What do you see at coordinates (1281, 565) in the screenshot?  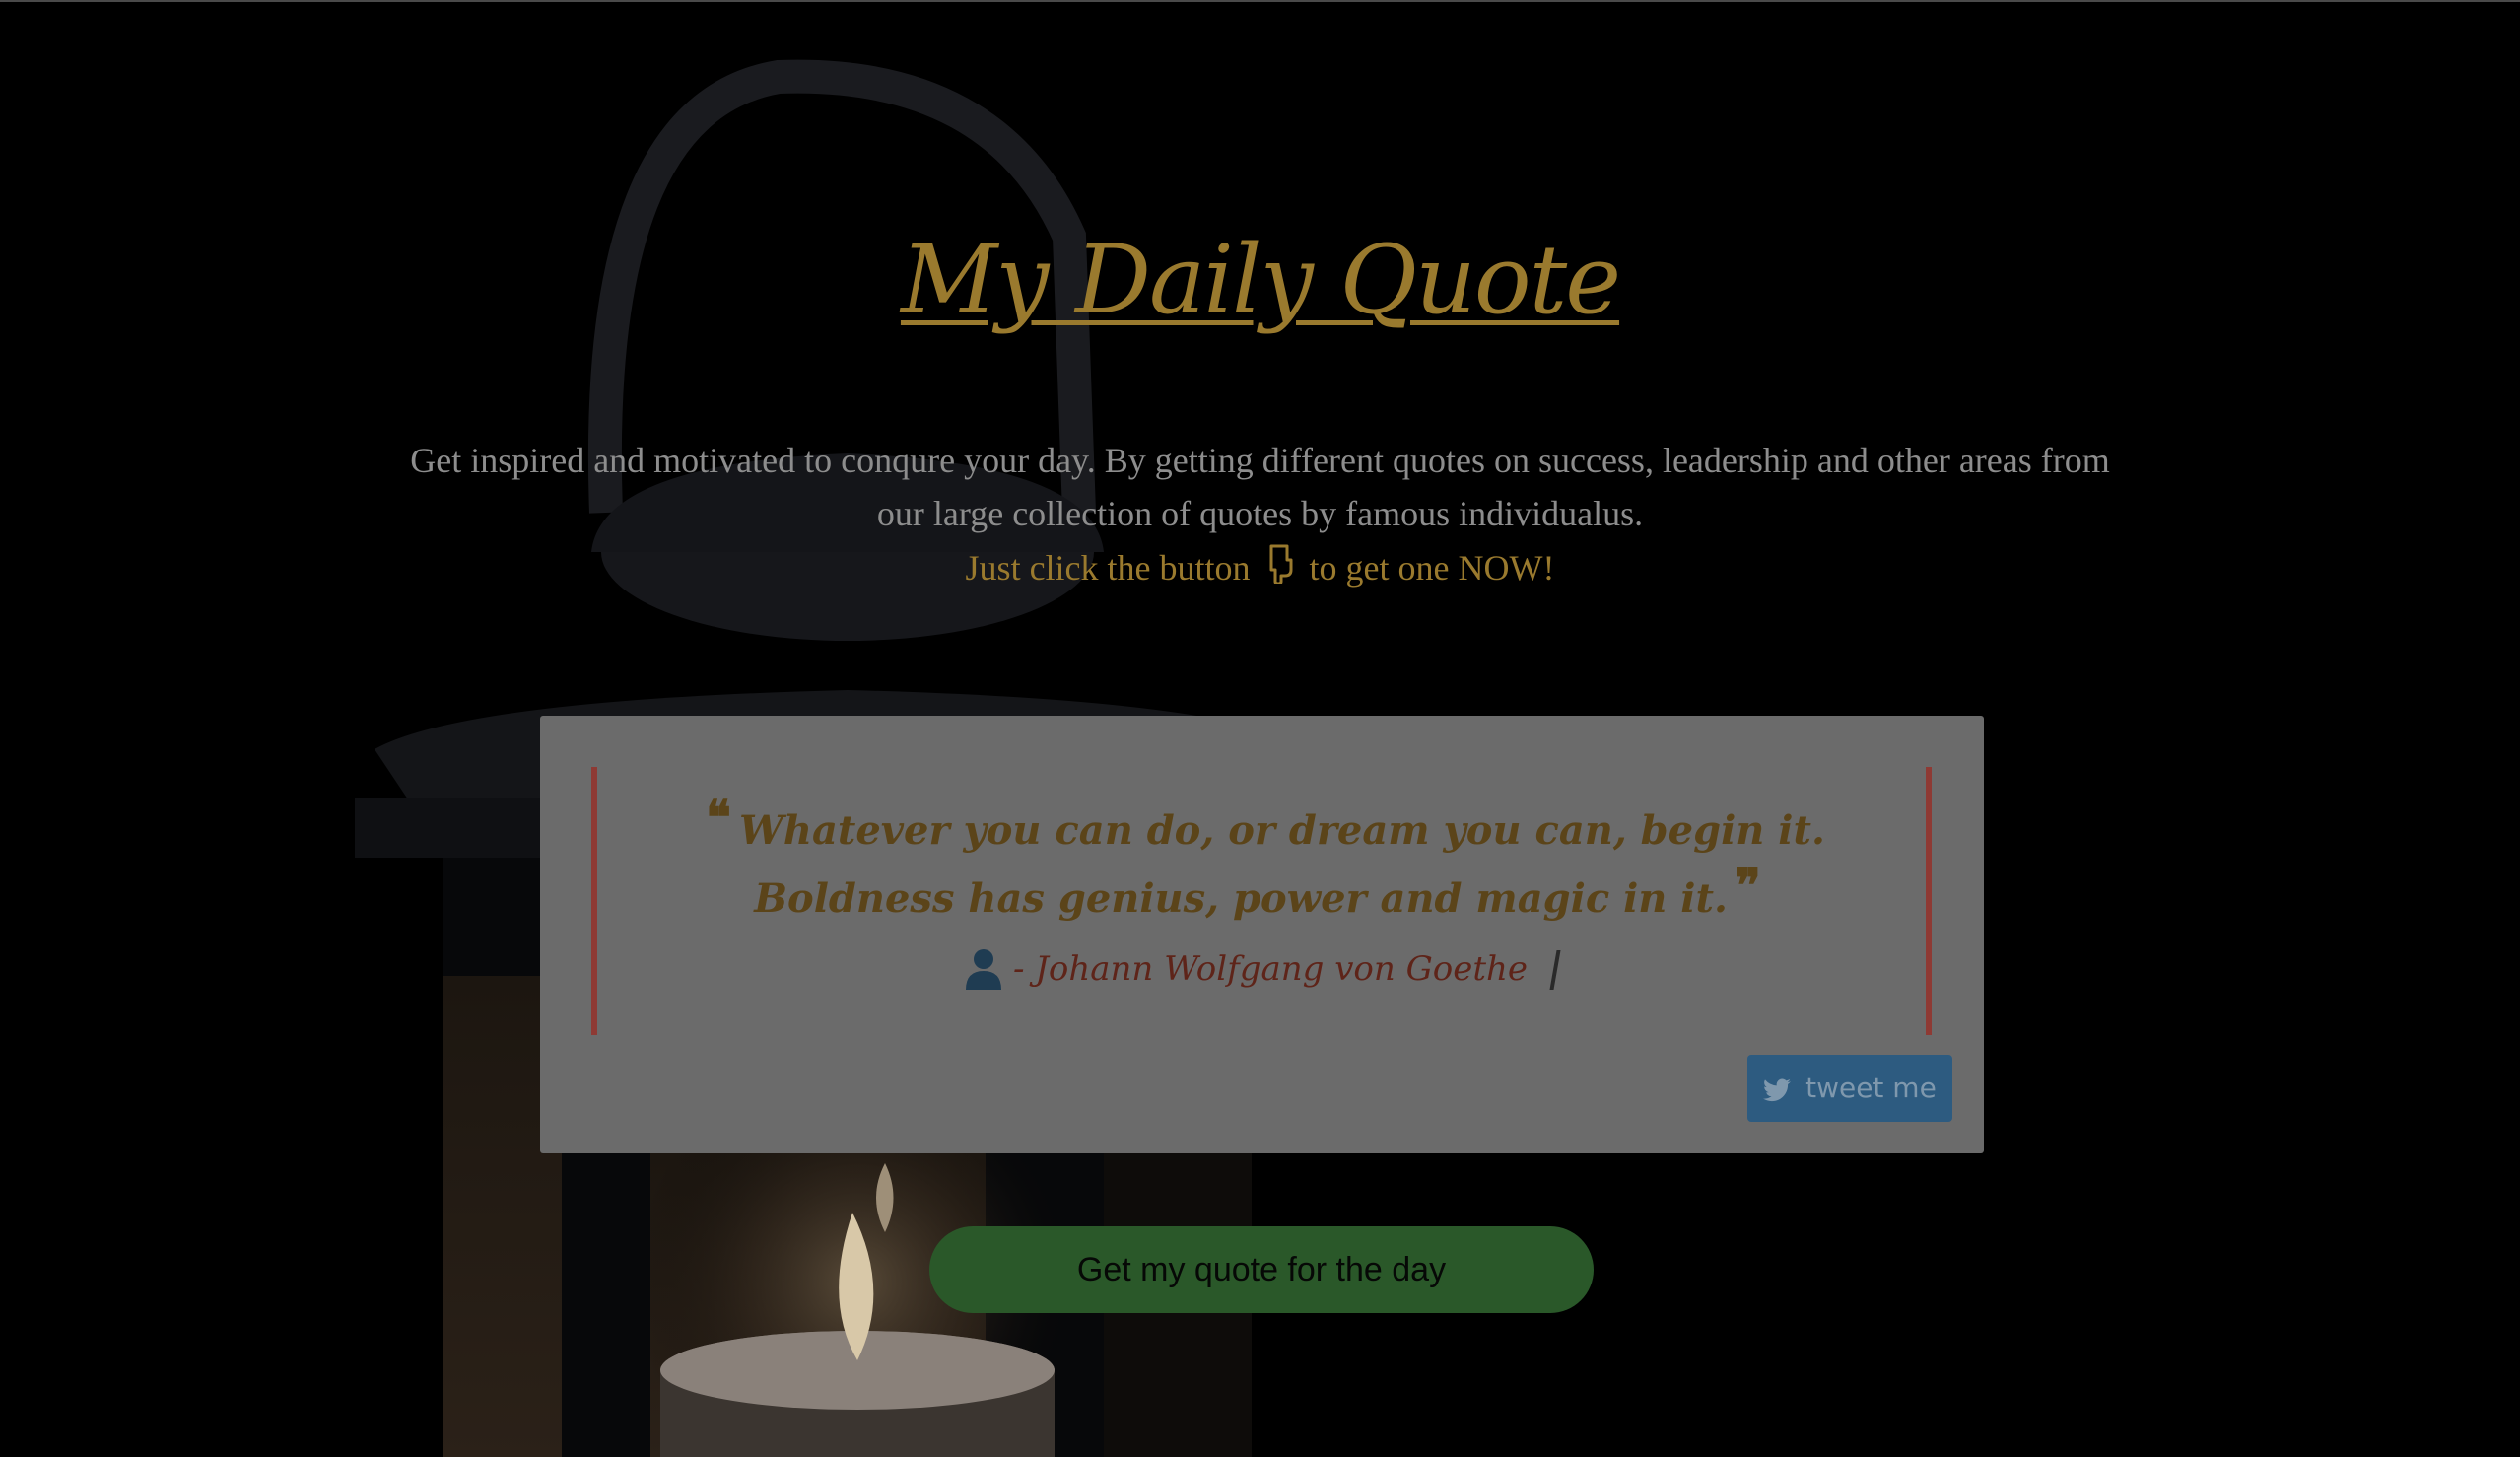 I see `pointing-down-hand-icon` at bounding box center [1281, 565].